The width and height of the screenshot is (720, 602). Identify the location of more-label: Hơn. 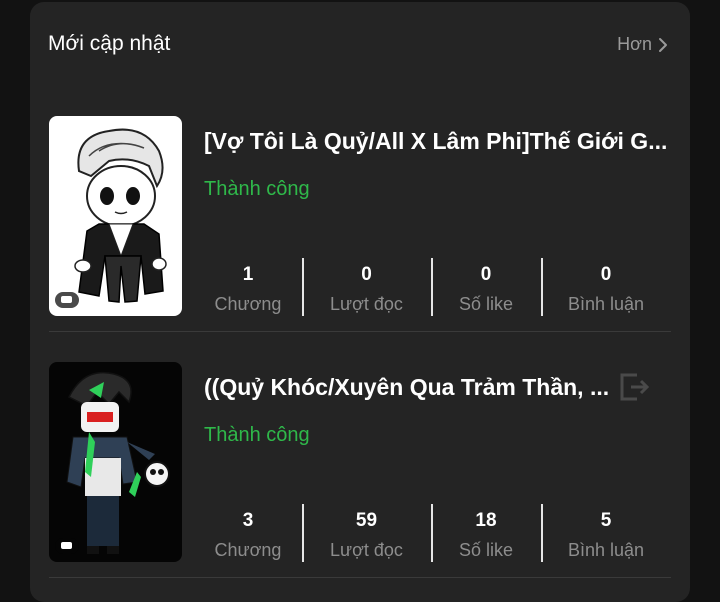
(634, 44).